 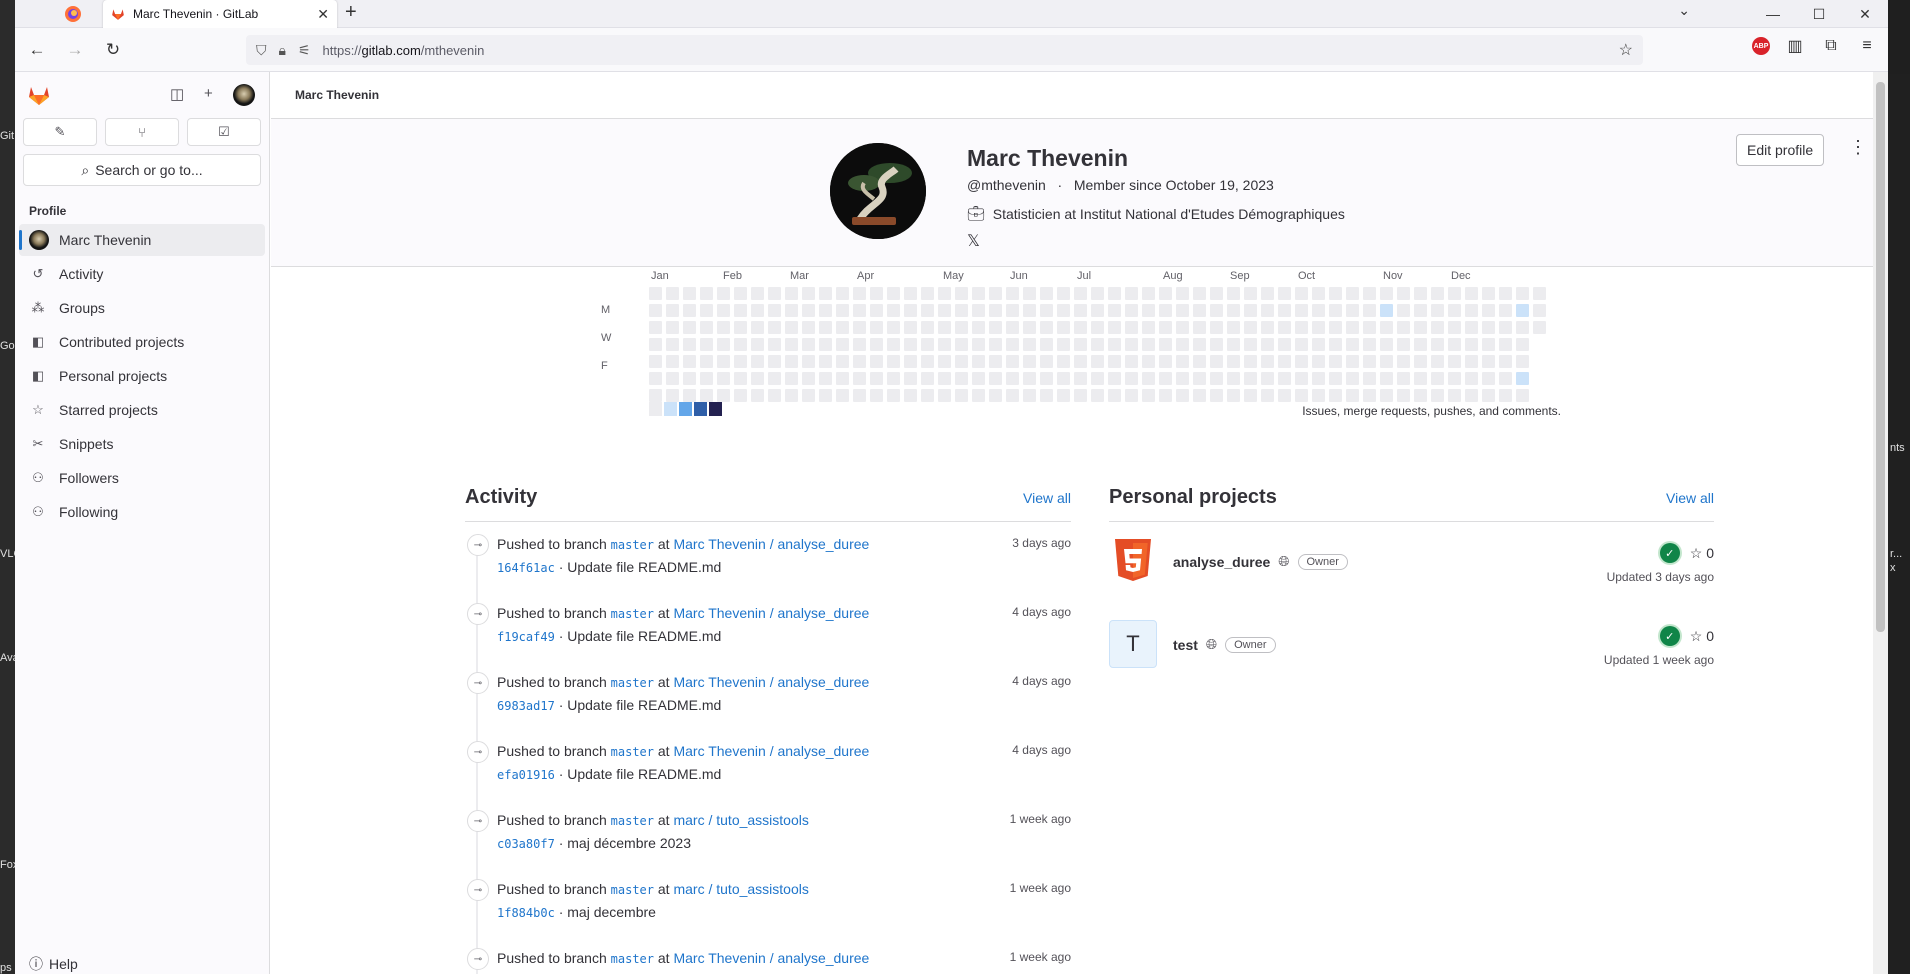 What do you see at coordinates (224, 132) in the screenshot?
I see `todos-button: ☑` at bounding box center [224, 132].